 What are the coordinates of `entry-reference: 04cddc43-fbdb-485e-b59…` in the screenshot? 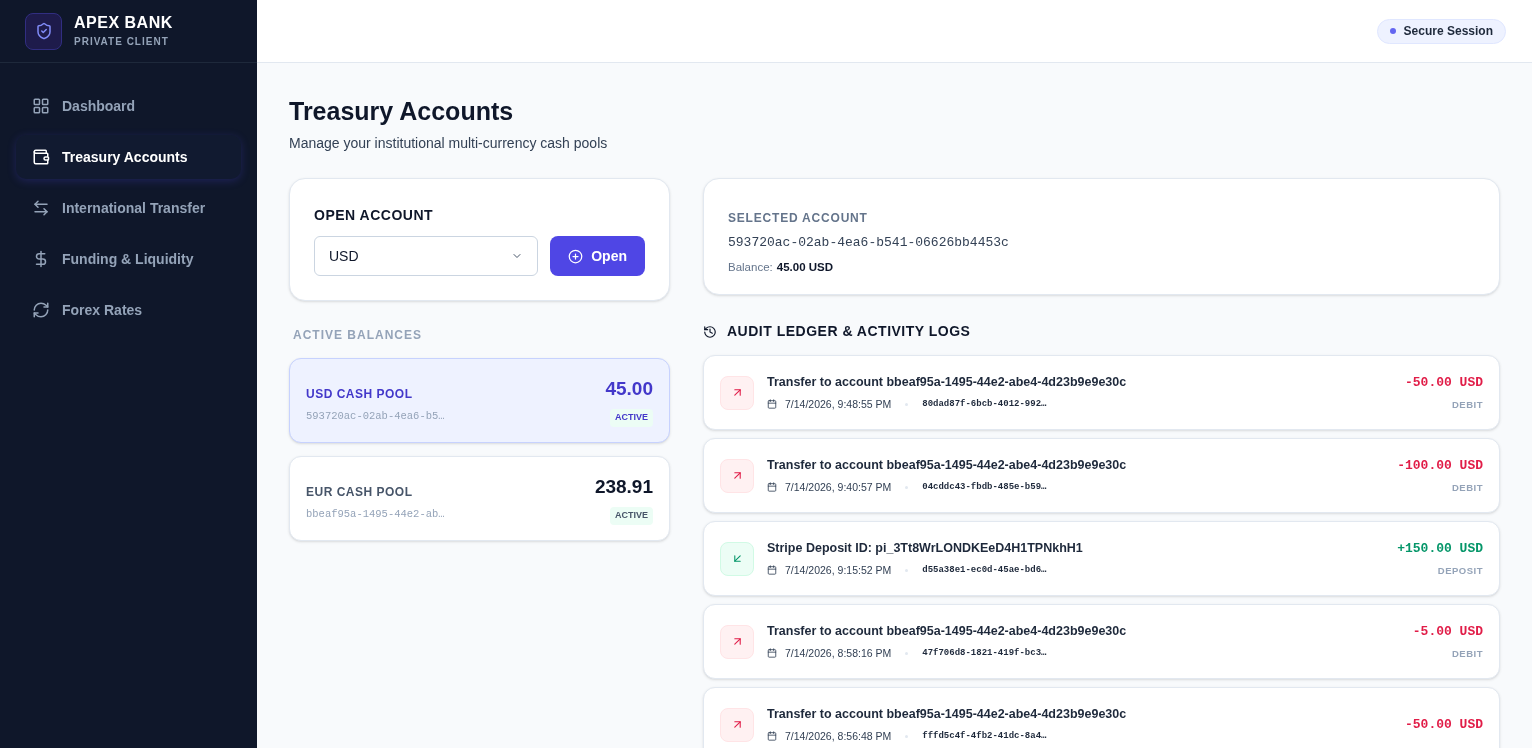 It's located at (984, 487).